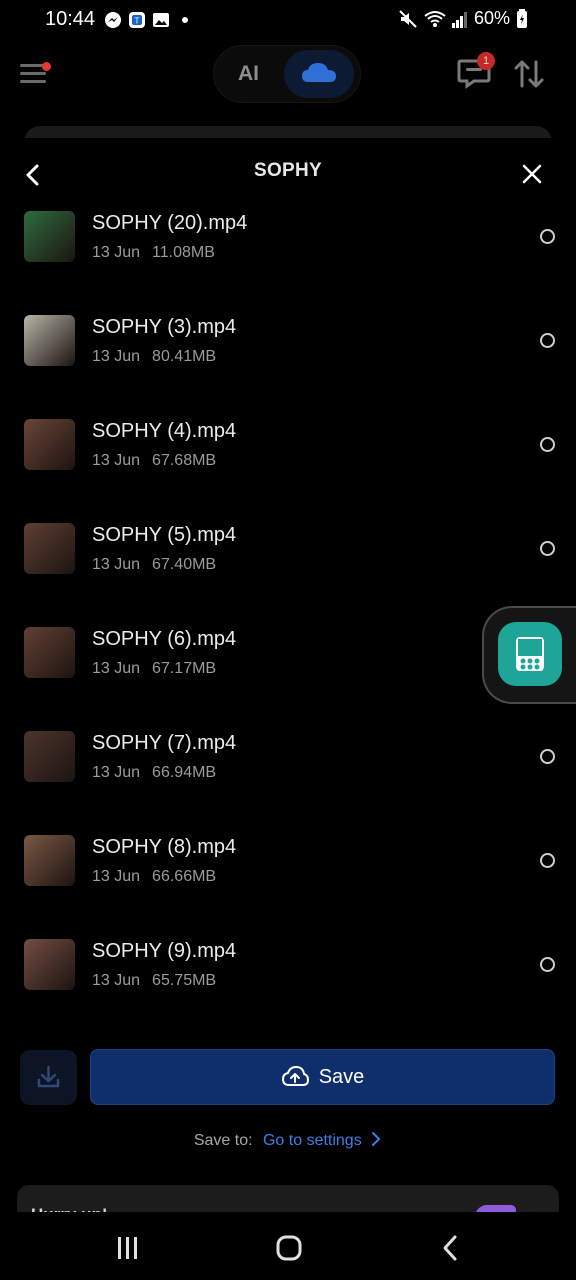 The image size is (576, 1280). What do you see at coordinates (408, 18) in the screenshot?
I see `mute-icon` at bounding box center [408, 18].